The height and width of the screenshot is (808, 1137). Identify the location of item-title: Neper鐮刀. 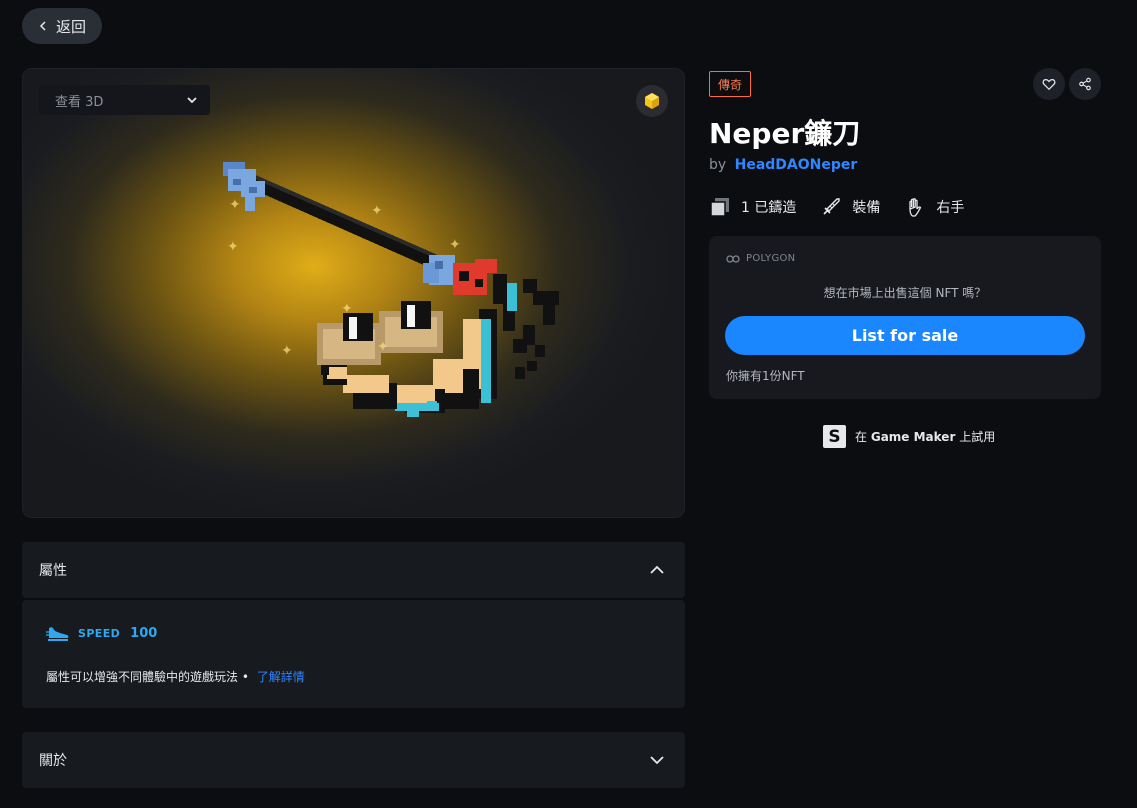
(785, 133).